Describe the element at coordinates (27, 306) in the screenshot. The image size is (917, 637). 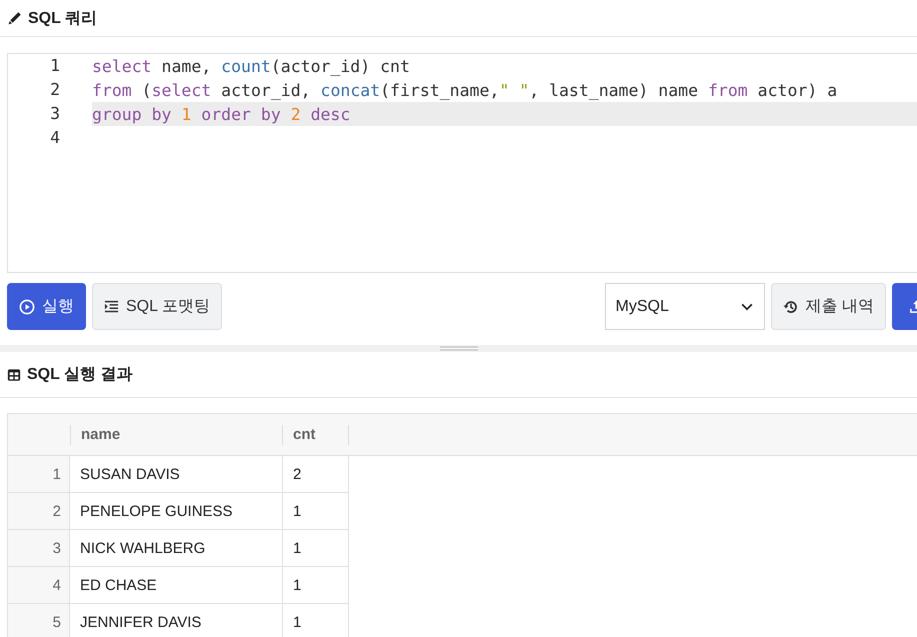
I see `play-icon` at that location.